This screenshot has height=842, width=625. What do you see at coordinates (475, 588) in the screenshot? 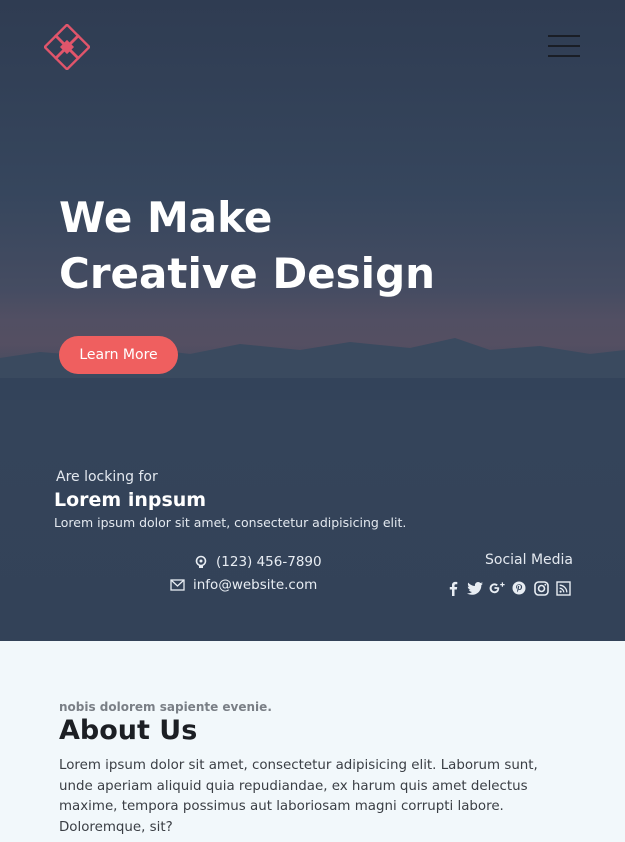
I see `twitter-icon` at bounding box center [475, 588].